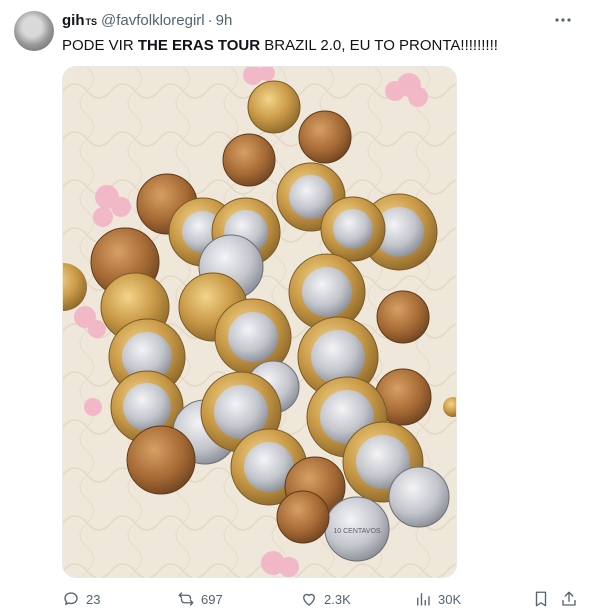 This screenshot has width=593, height=616. What do you see at coordinates (91, 22) in the screenshot?
I see `name-badge: TS` at bounding box center [91, 22].